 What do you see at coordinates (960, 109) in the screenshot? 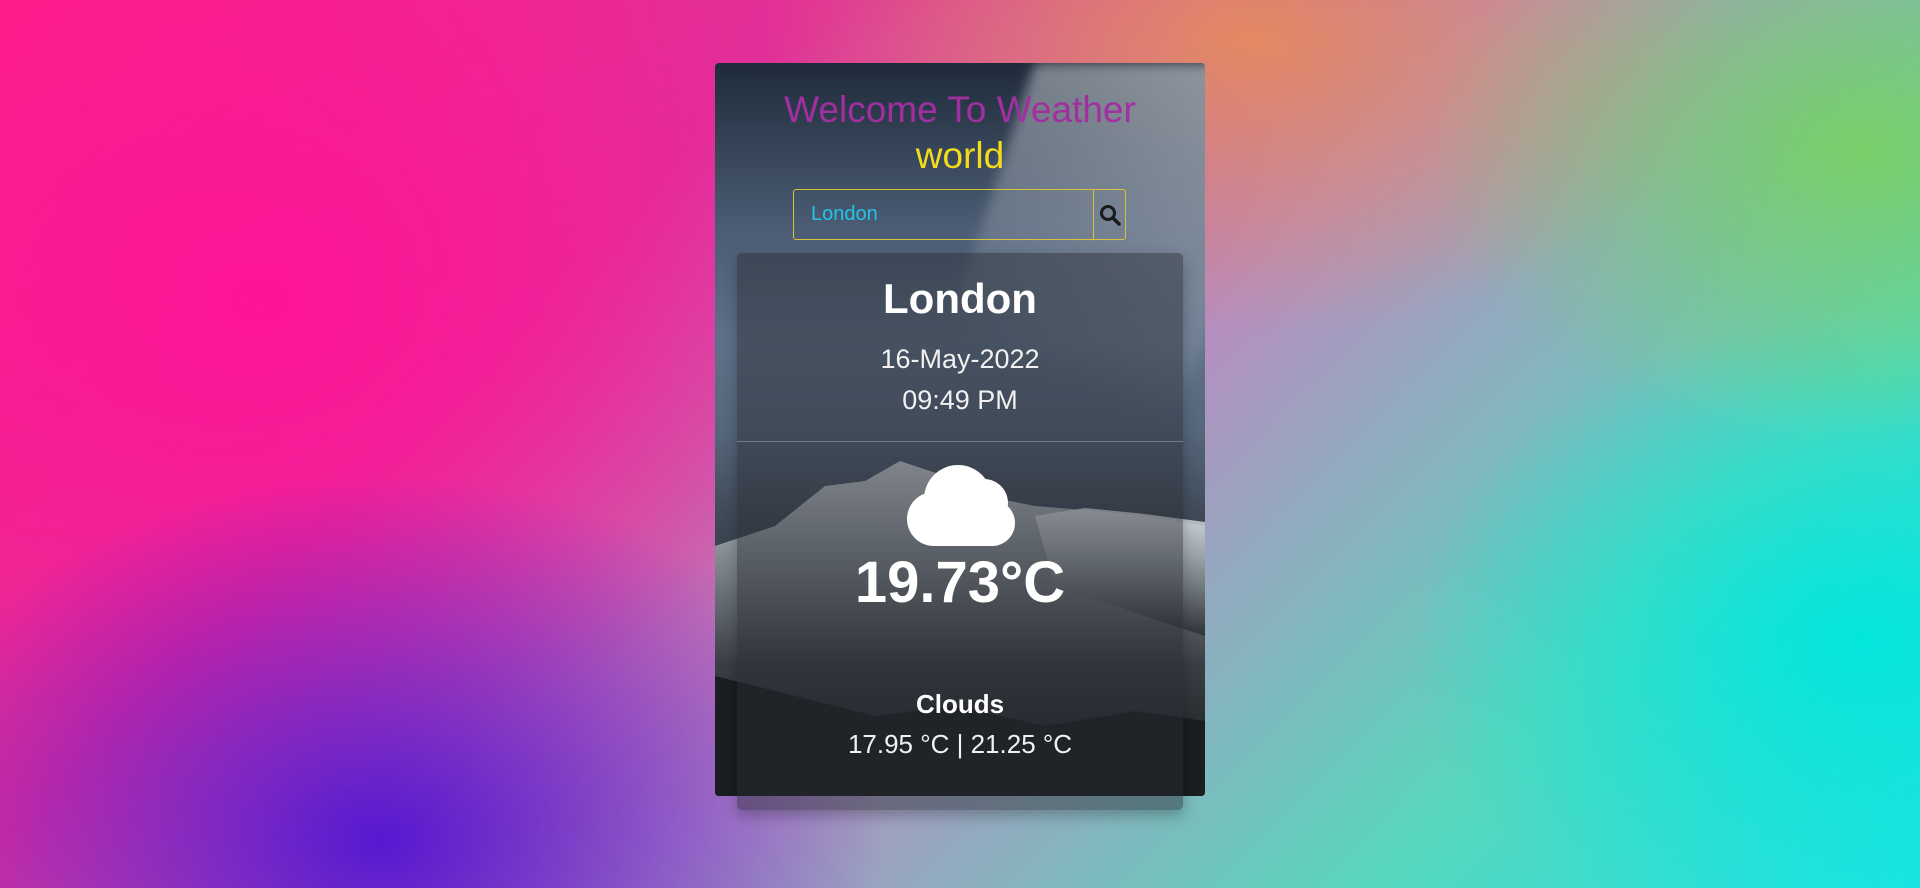
I see `title-line-1: Welcome To Weather` at bounding box center [960, 109].